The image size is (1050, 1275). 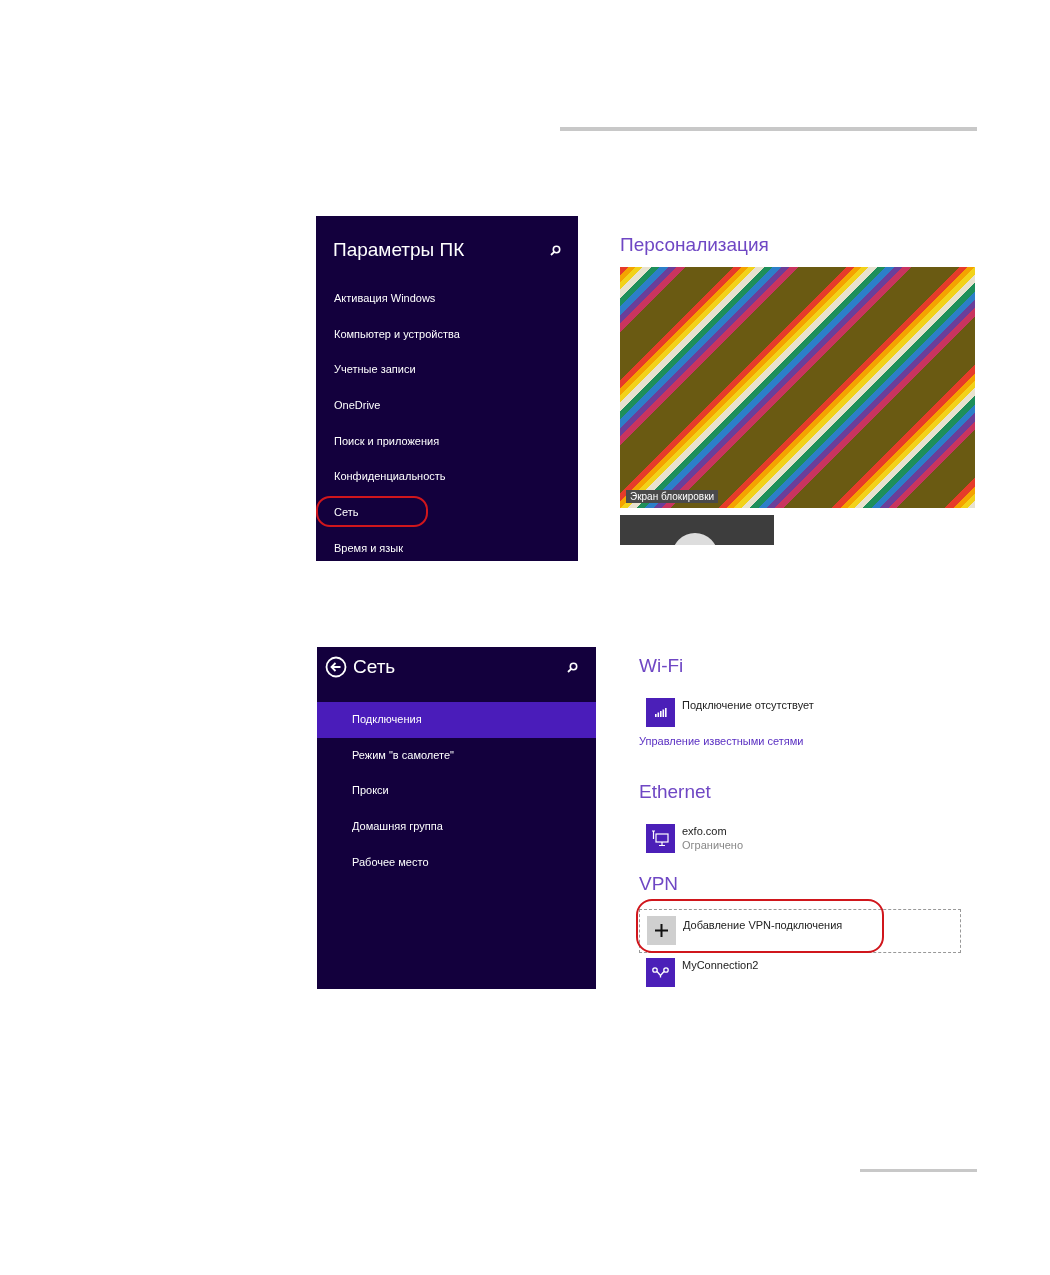 What do you see at coordinates (456, 791) in the screenshot?
I see `nav-item: Прокси` at bounding box center [456, 791].